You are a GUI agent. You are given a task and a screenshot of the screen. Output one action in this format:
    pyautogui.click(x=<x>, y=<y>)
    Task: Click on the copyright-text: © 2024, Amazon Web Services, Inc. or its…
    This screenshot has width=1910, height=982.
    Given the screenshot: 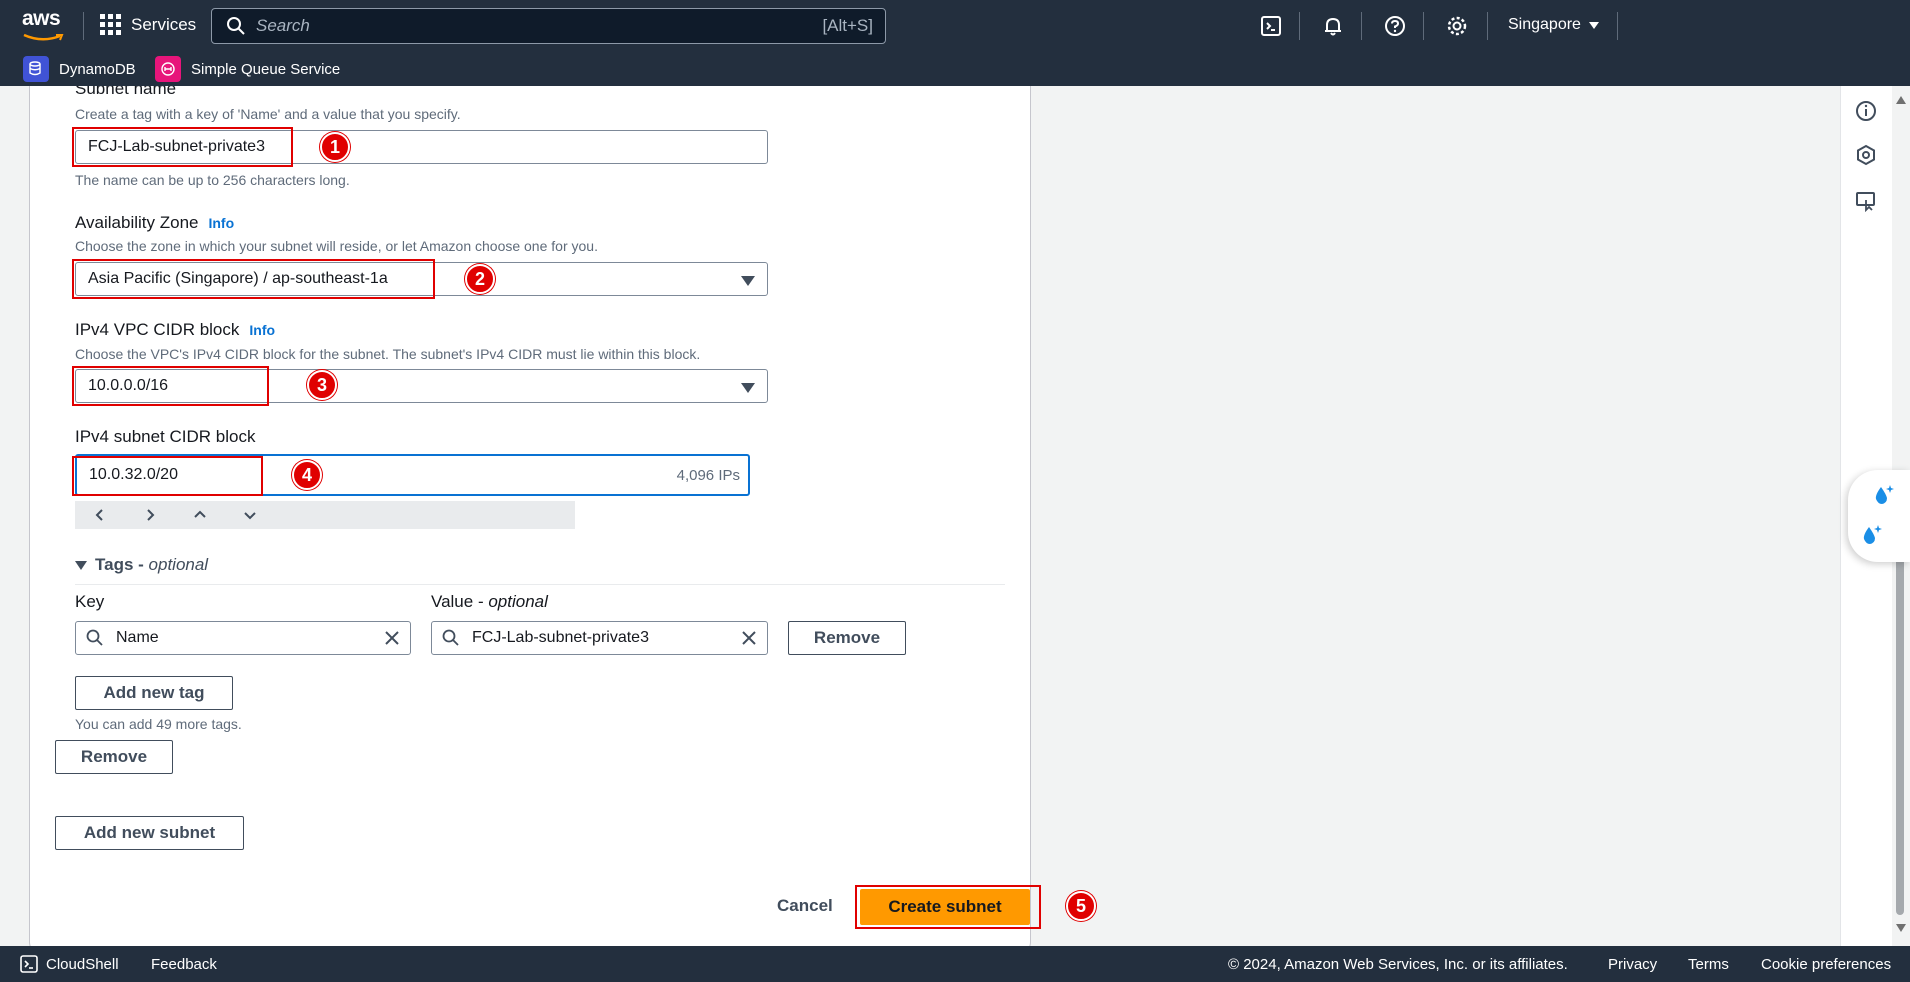 What is the action you would take?
    pyautogui.click(x=1398, y=964)
    